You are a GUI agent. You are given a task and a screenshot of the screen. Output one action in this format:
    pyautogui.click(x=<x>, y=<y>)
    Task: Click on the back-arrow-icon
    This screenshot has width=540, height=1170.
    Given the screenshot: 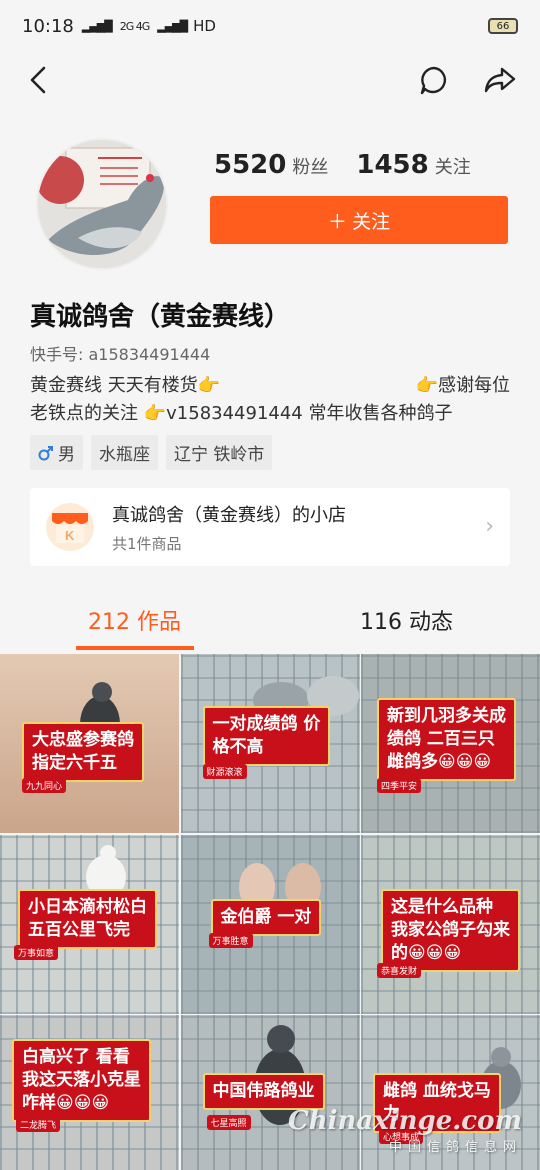 What is the action you would take?
    pyautogui.click(x=38, y=80)
    